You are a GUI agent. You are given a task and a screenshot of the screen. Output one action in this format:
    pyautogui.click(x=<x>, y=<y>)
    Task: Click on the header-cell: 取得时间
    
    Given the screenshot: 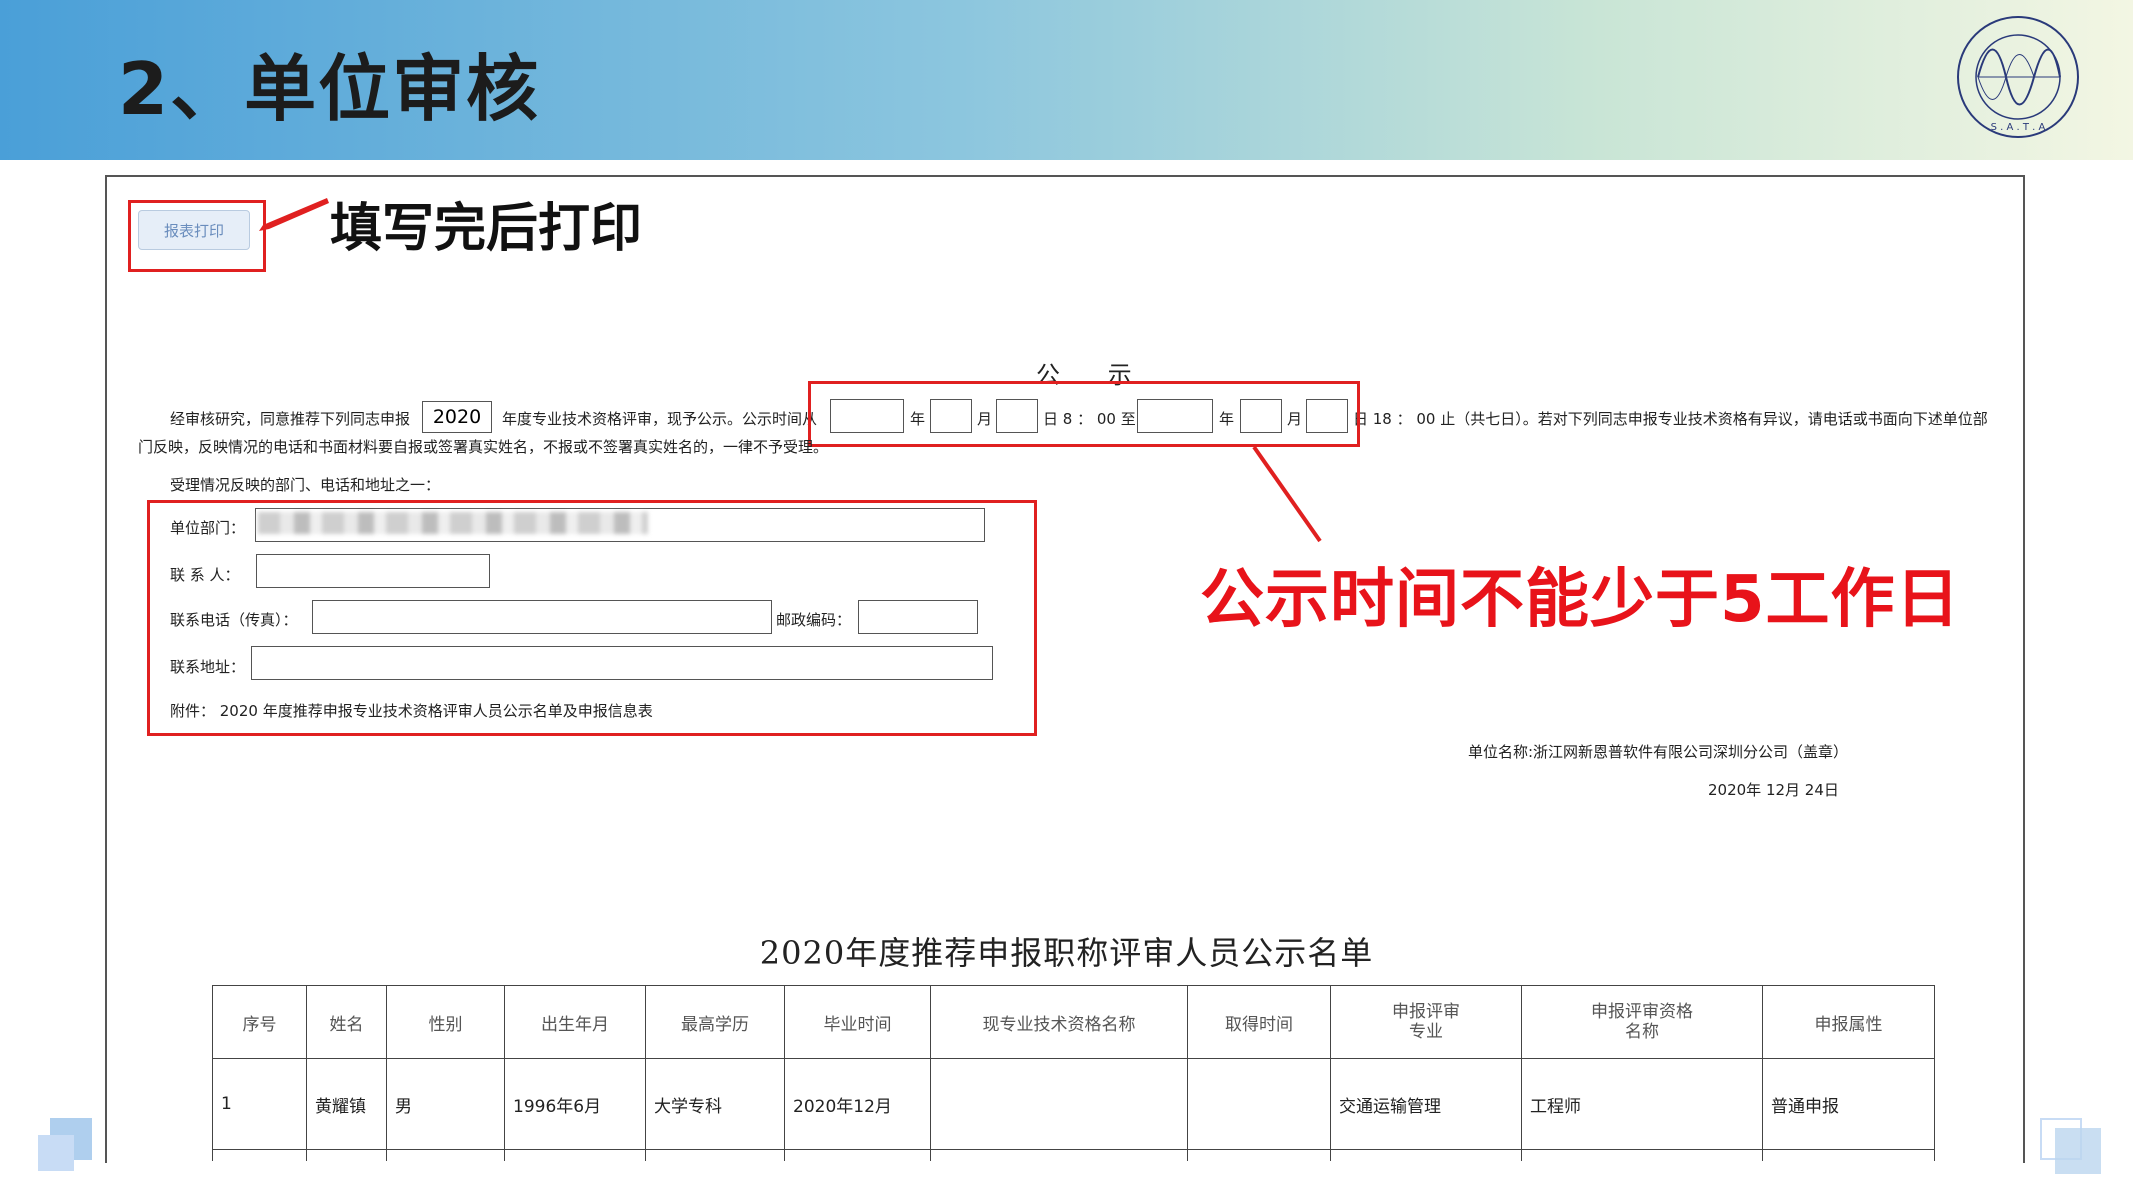 What is the action you would take?
    pyautogui.click(x=1259, y=1022)
    